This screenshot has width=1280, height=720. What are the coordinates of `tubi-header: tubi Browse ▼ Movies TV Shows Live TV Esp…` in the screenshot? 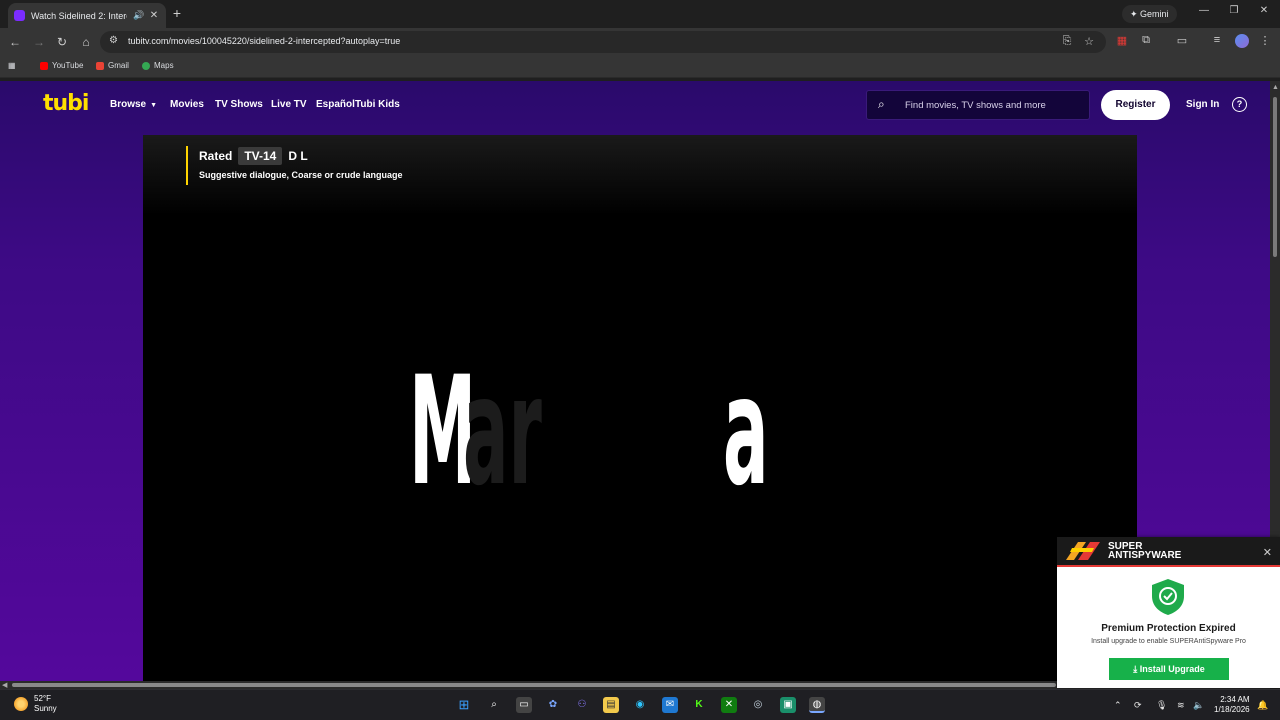 It's located at (635, 105).